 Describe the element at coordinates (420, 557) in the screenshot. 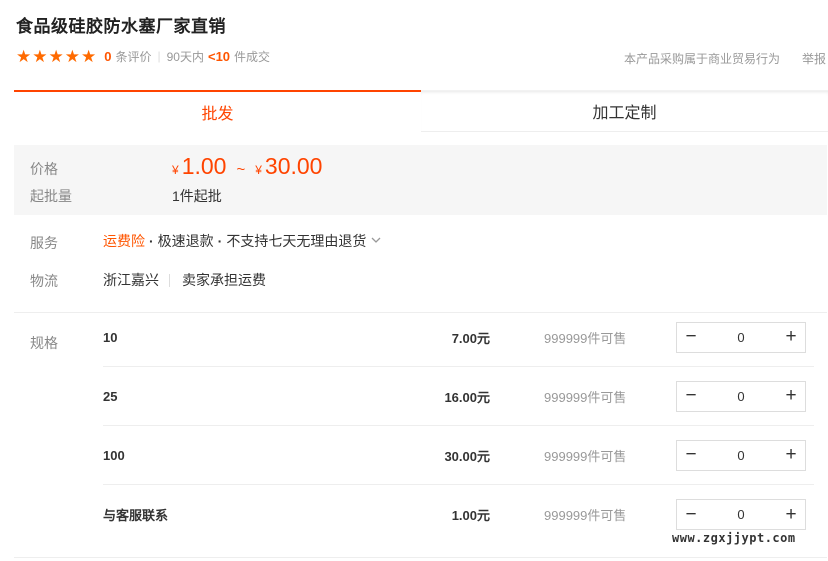

I see `section-divider` at that location.